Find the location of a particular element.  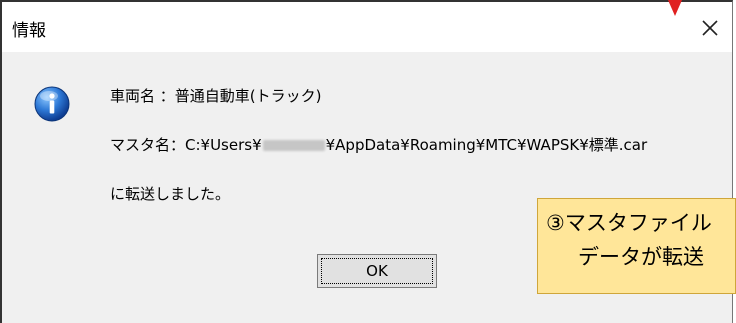

callout-line-2: データが転送 is located at coordinates (641, 257).